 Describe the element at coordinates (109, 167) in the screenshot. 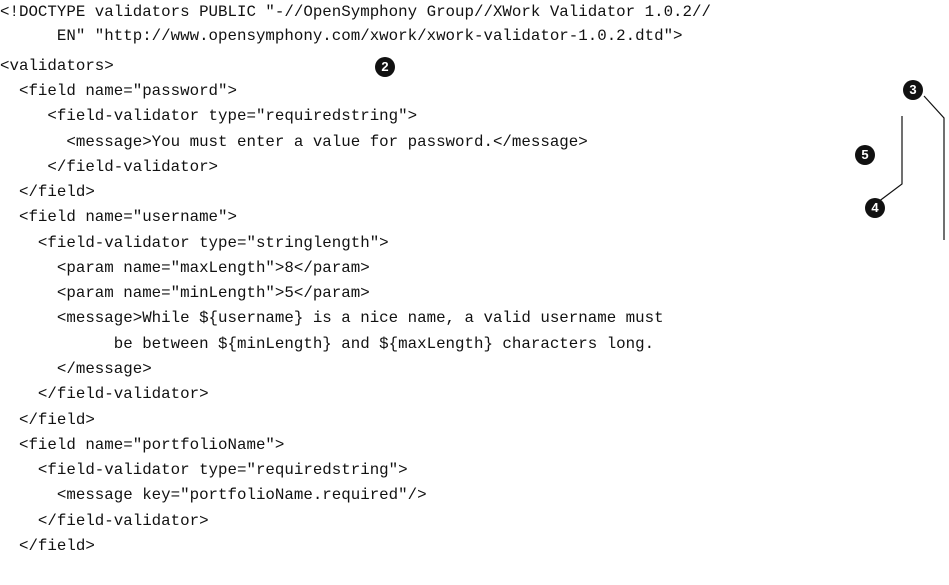

I see `code-line-7: </field-validator>` at that location.